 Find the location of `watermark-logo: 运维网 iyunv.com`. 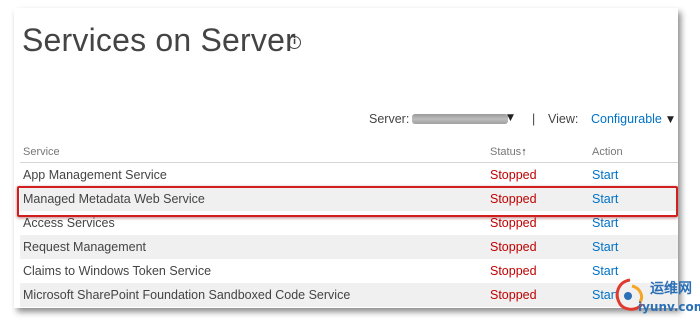

watermark-logo: 运维网 iyunv.com is located at coordinates (655, 296).